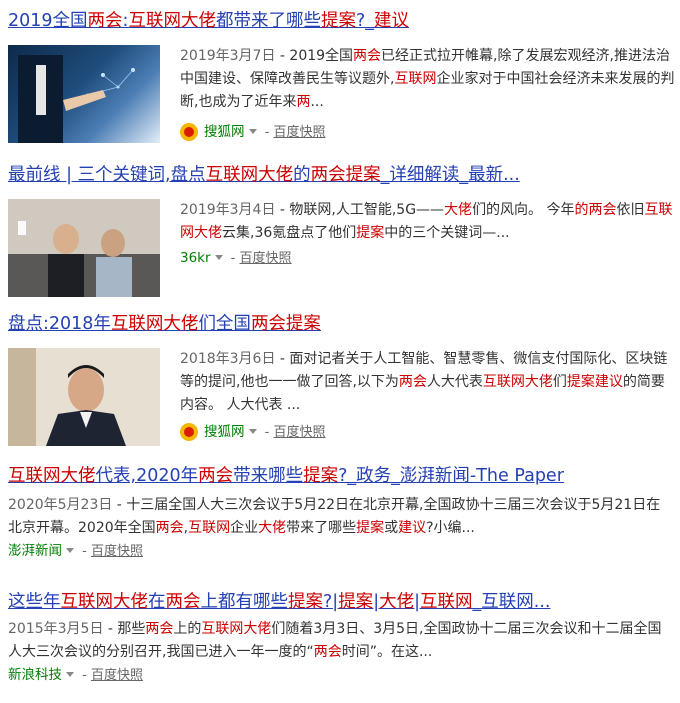  I want to click on result-date: 2018年3月6日, so click(228, 359).